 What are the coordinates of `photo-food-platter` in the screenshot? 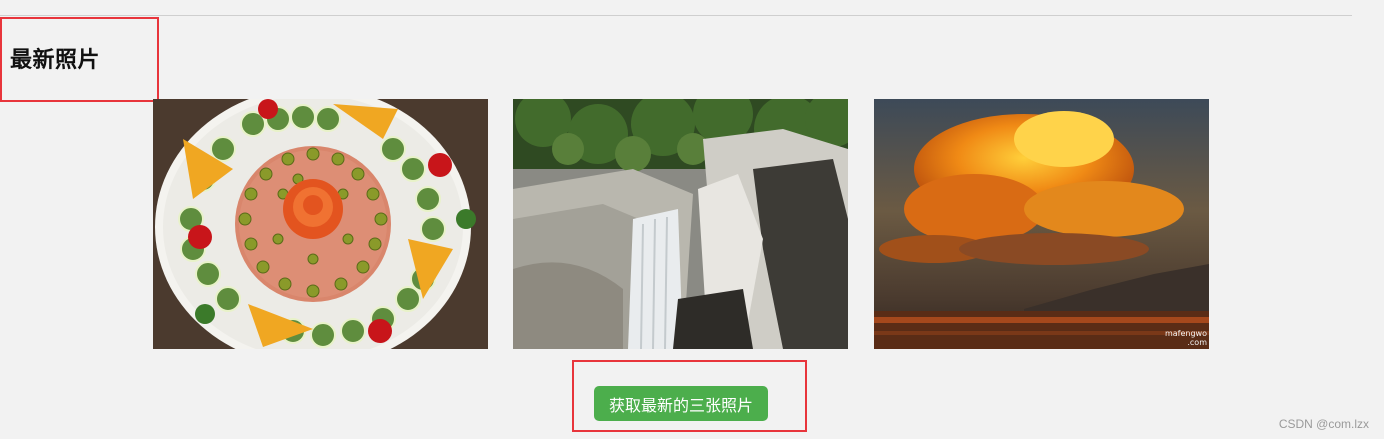 It's located at (320, 224).